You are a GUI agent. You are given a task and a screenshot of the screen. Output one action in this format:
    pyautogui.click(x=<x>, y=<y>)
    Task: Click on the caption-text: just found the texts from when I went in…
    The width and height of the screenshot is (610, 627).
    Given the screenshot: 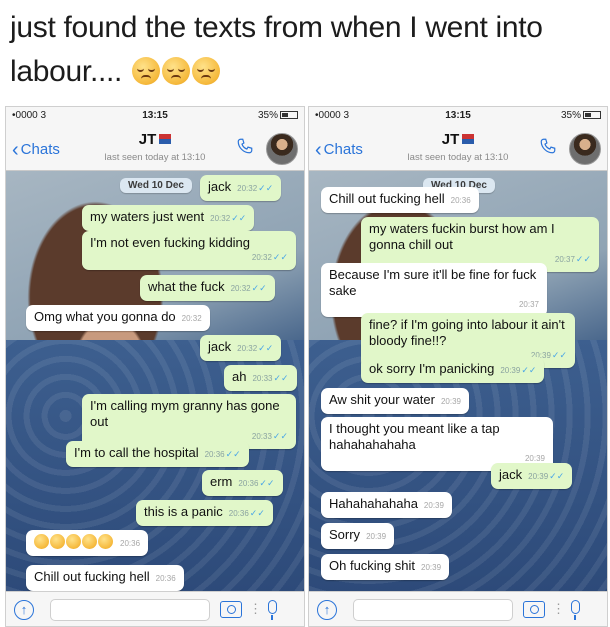 What is the action you would take?
    pyautogui.click(x=276, y=49)
    